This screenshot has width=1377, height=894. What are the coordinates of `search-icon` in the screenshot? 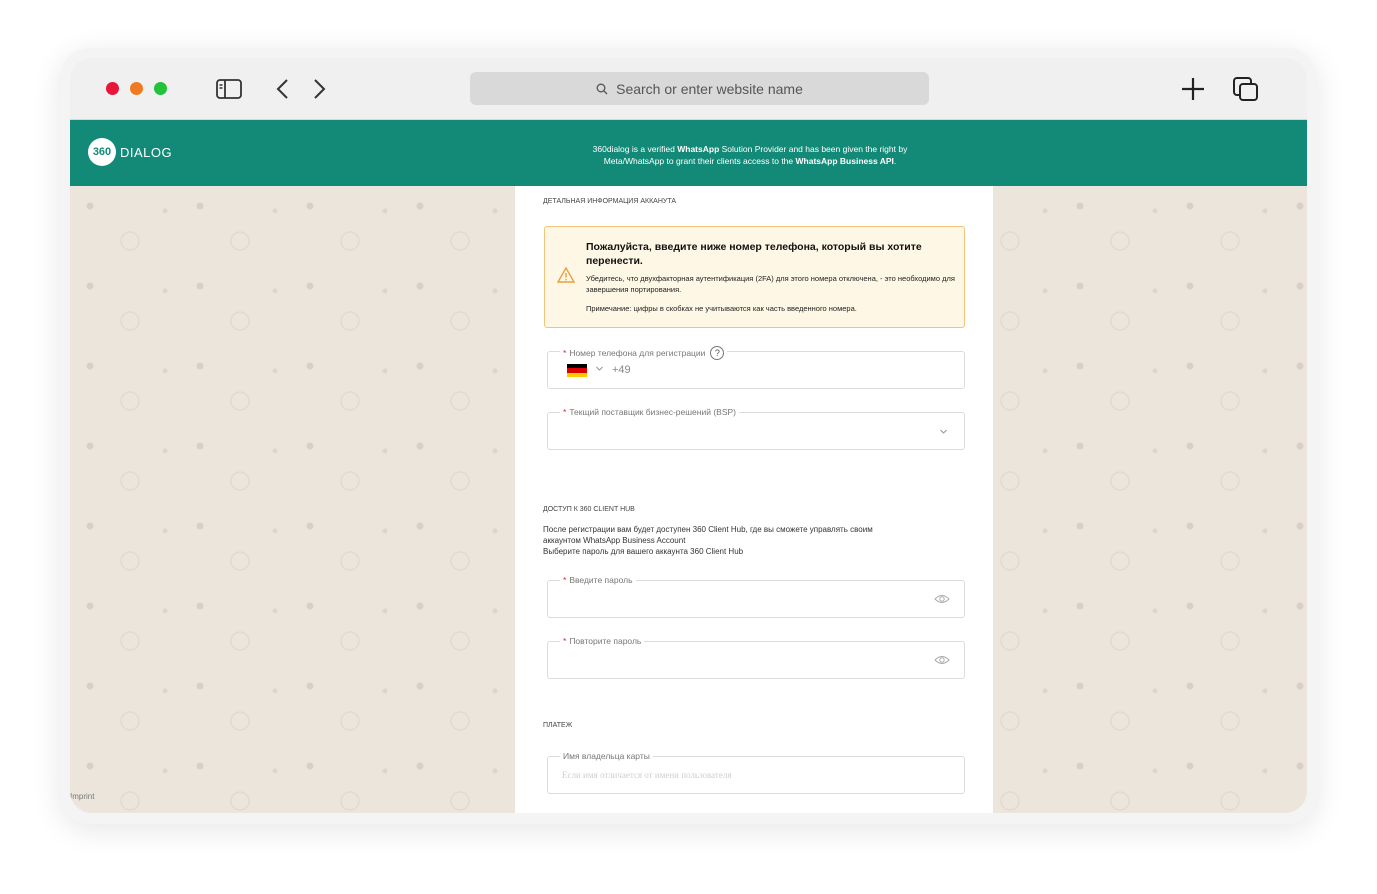 It's located at (602, 88).